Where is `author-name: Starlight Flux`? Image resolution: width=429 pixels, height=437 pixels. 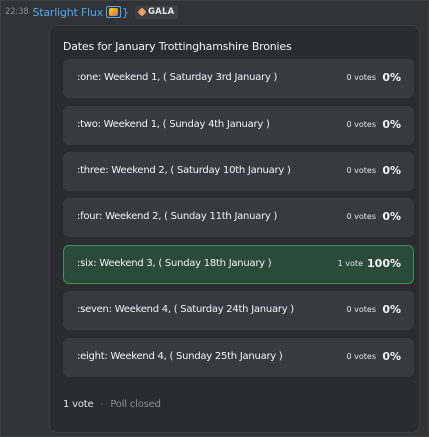 author-name: Starlight Flux is located at coordinates (68, 12).